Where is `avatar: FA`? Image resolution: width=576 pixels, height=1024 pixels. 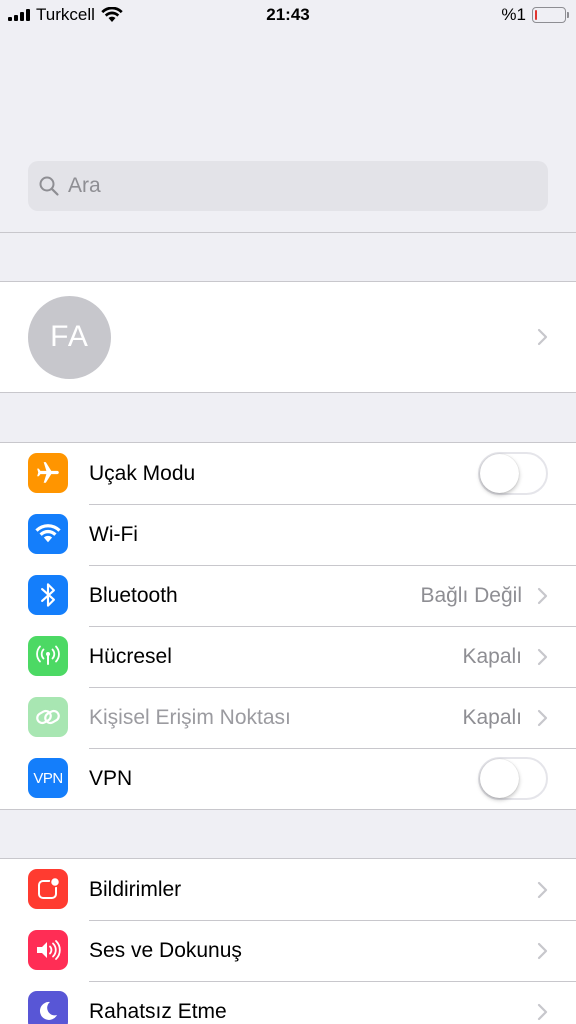
avatar: FA is located at coordinates (69, 337).